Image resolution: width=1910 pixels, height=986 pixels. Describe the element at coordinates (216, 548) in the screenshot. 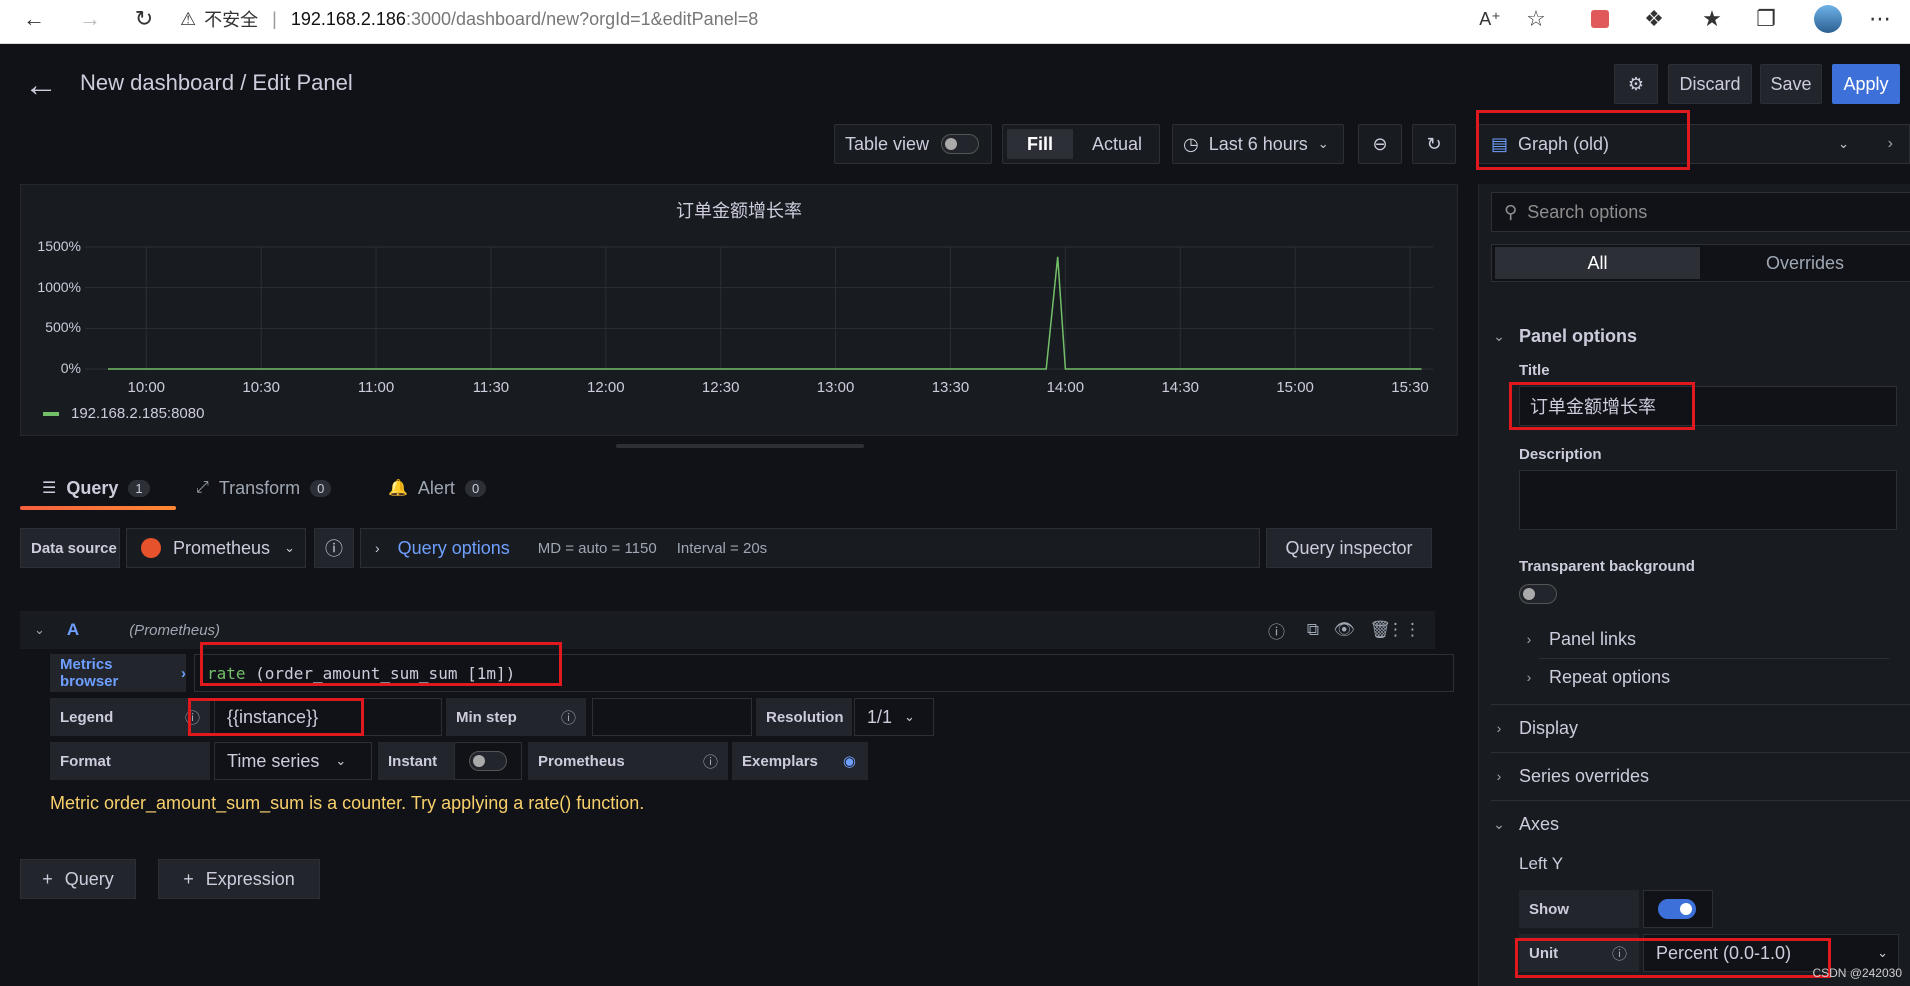

I see `datasource-picker: Prometheus ⌄` at that location.